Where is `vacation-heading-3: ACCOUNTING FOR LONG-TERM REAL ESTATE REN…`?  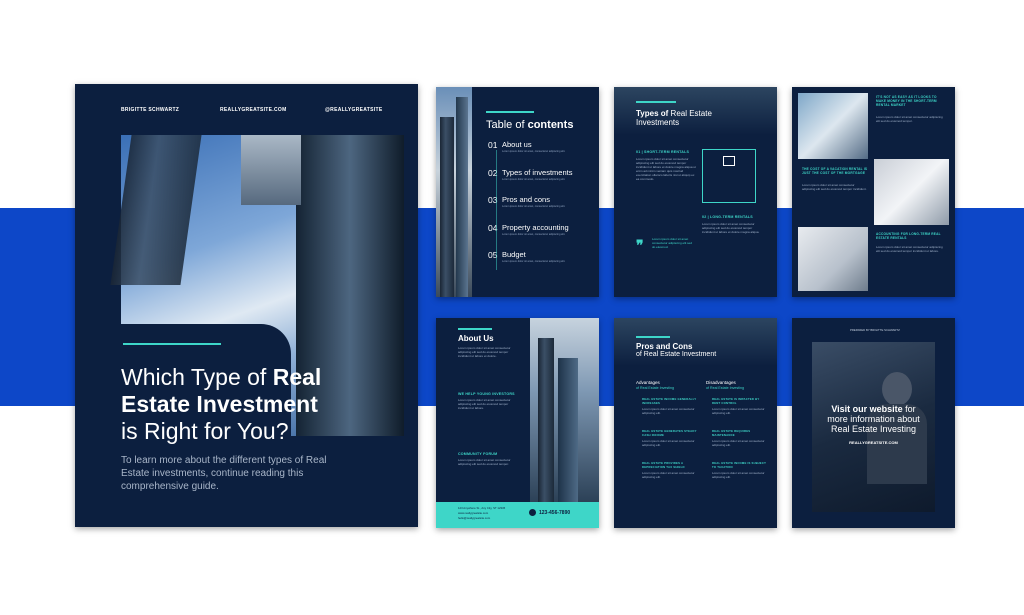
vacation-heading-3: ACCOUNTING FOR LONG-TERM REAL ESTATE REN… is located at coordinates (908, 236).